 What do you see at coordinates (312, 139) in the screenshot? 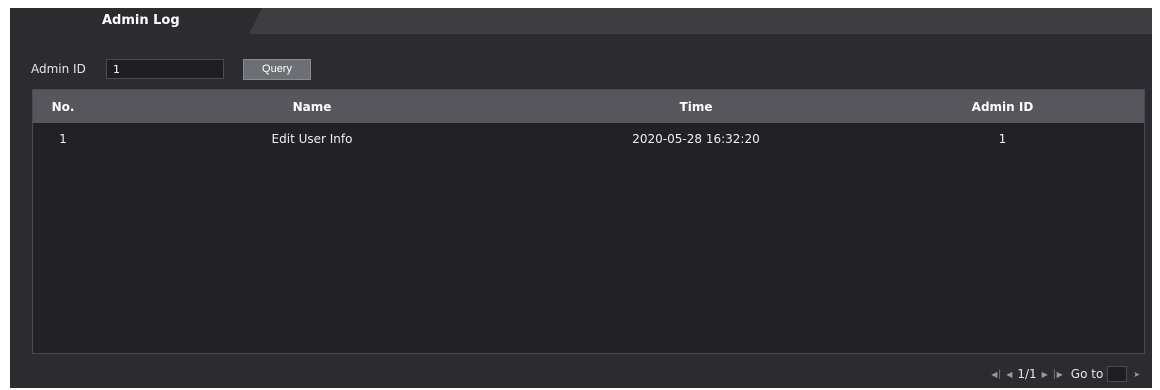
I see `cell-name: Edit User Info` at bounding box center [312, 139].